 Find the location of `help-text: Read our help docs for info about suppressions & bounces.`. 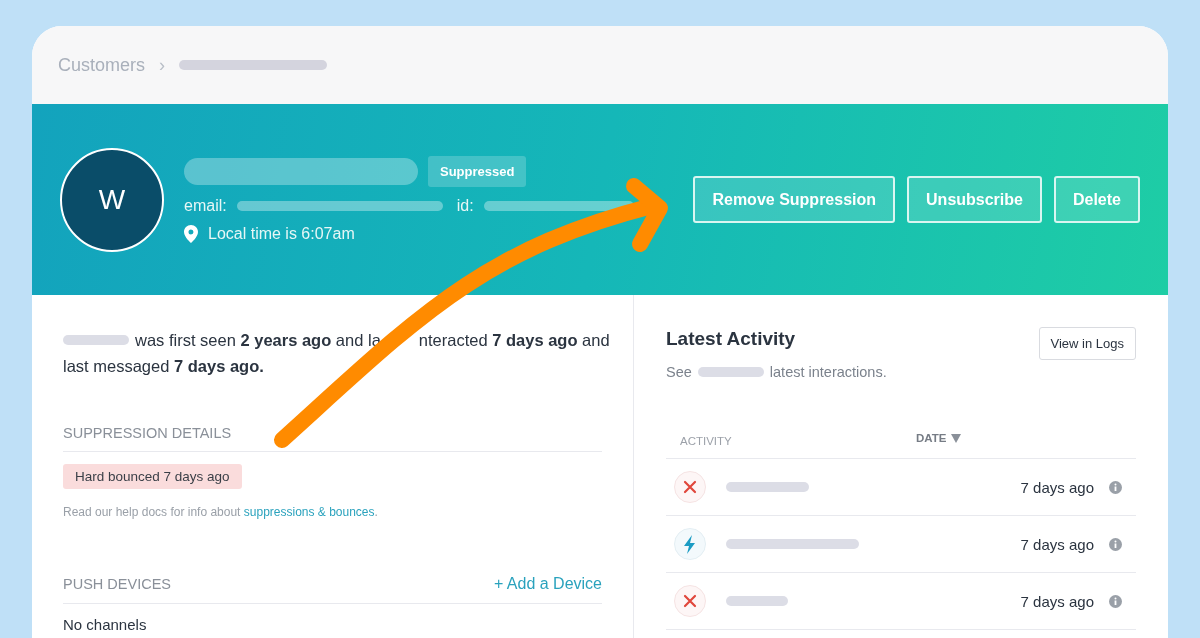

help-text: Read our help docs for info about suppressions & bounces. is located at coordinates (221, 512).